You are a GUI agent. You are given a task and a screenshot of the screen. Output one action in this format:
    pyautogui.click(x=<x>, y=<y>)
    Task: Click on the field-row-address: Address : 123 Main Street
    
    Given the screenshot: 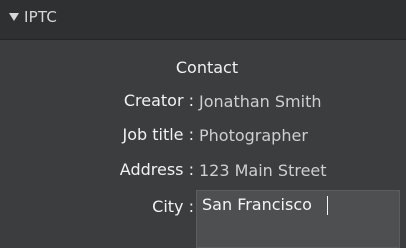 What is the action you would take?
    pyautogui.click(x=203, y=173)
    